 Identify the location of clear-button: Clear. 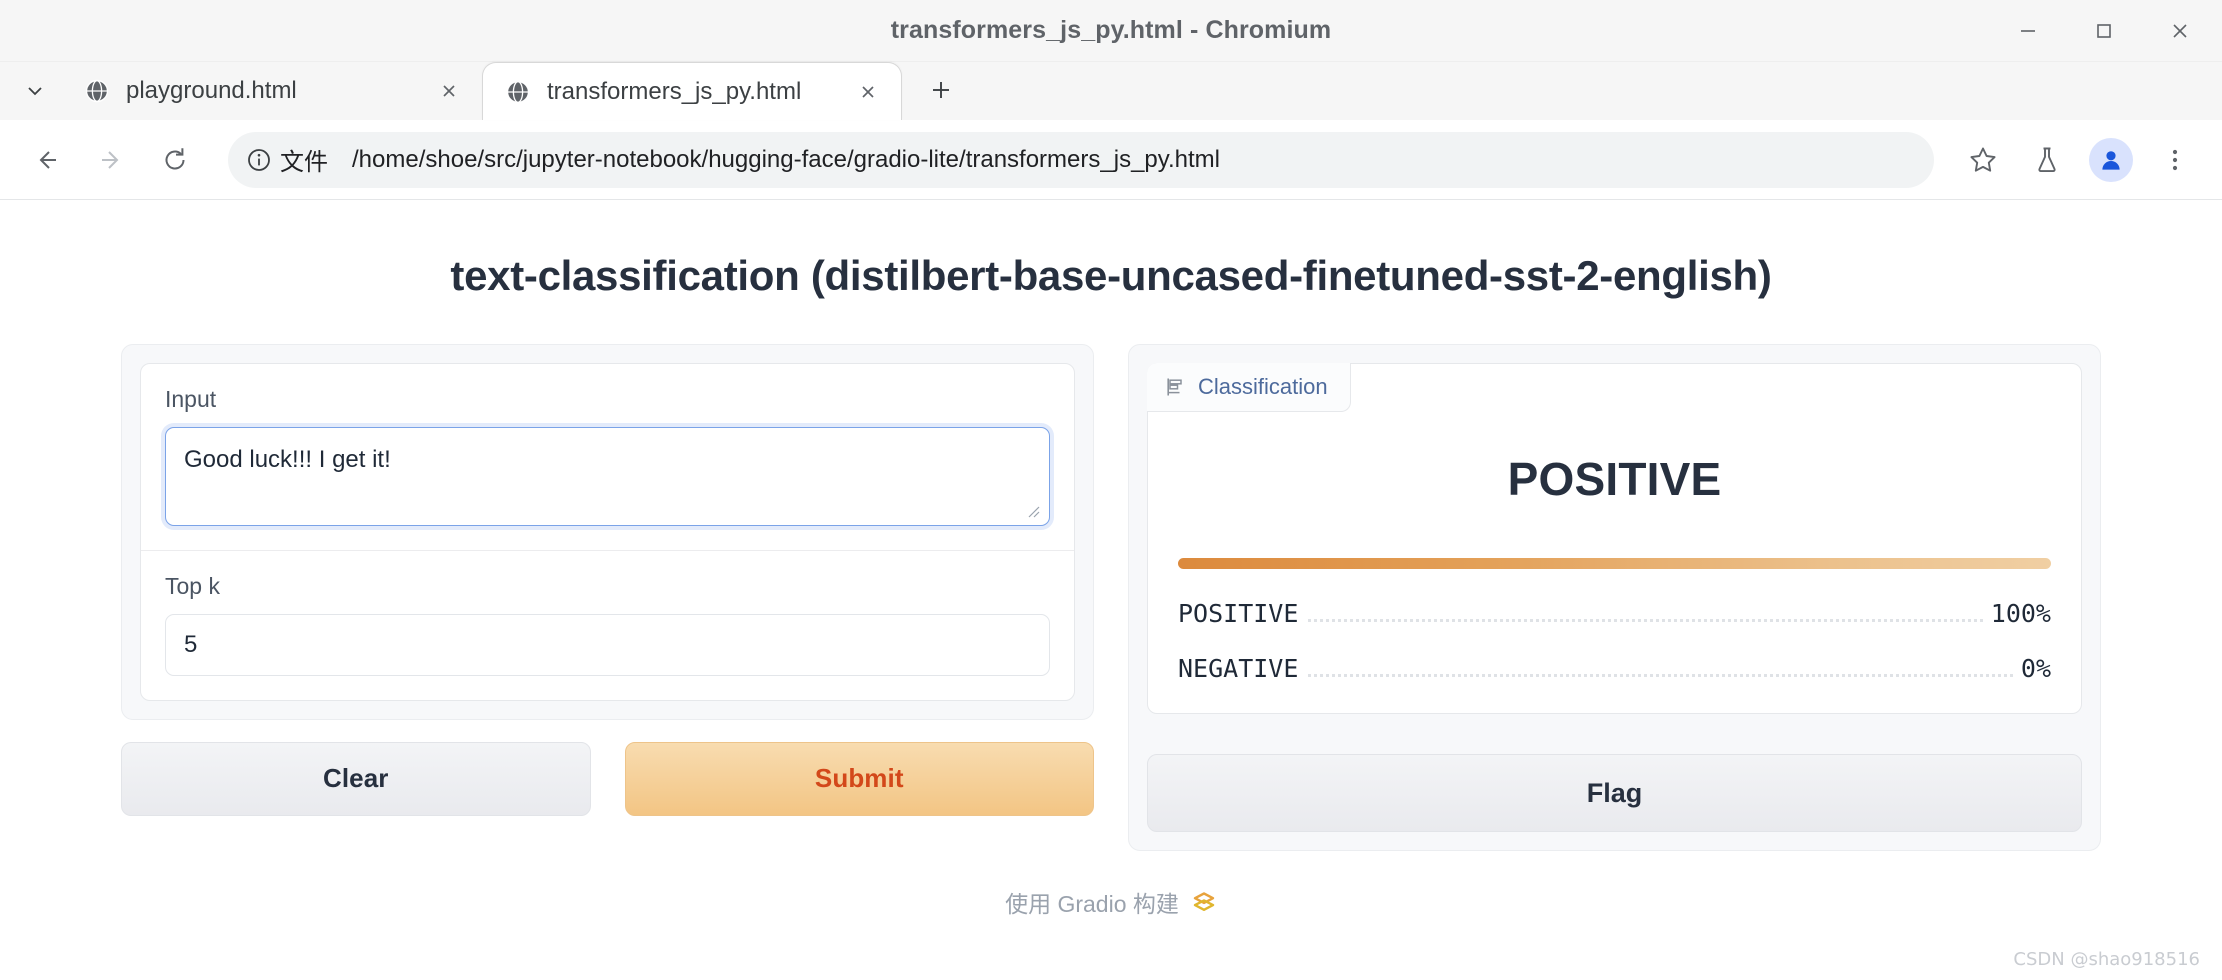
(356, 778).